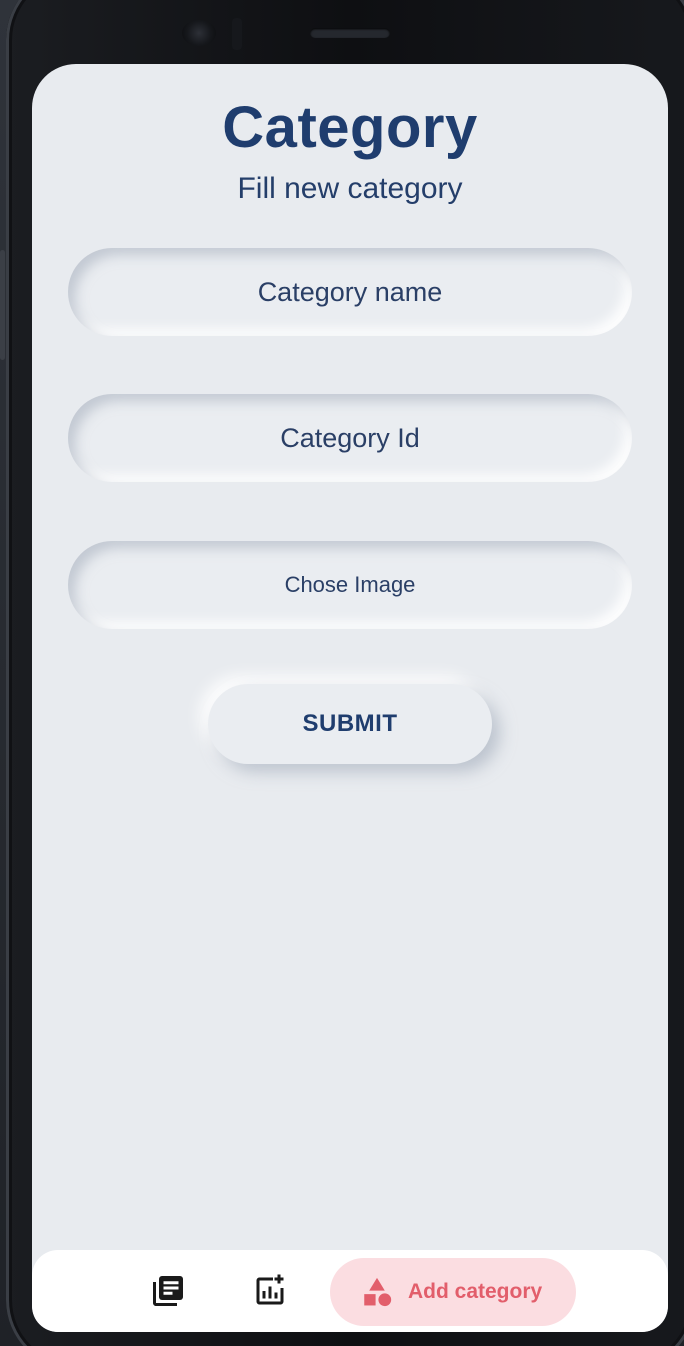 Image resolution: width=684 pixels, height=1346 pixels. I want to click on choose-image-label: Chose Image, so click(350, 584).